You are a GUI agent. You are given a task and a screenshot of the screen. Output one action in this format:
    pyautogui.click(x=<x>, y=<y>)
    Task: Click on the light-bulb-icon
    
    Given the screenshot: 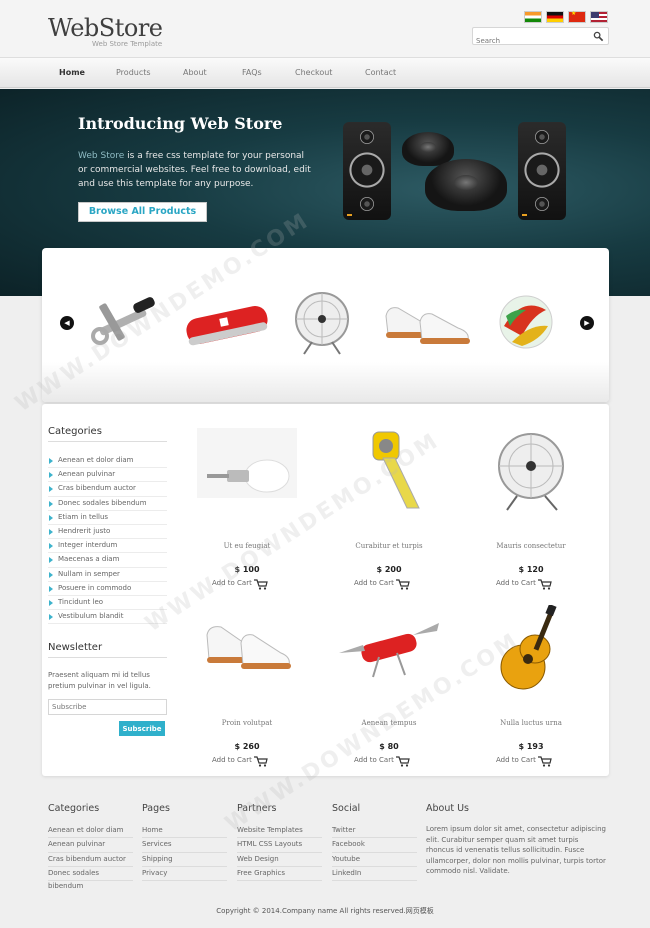 What is the action you would take?
    pyautogui.click(x=247, y=475)
    